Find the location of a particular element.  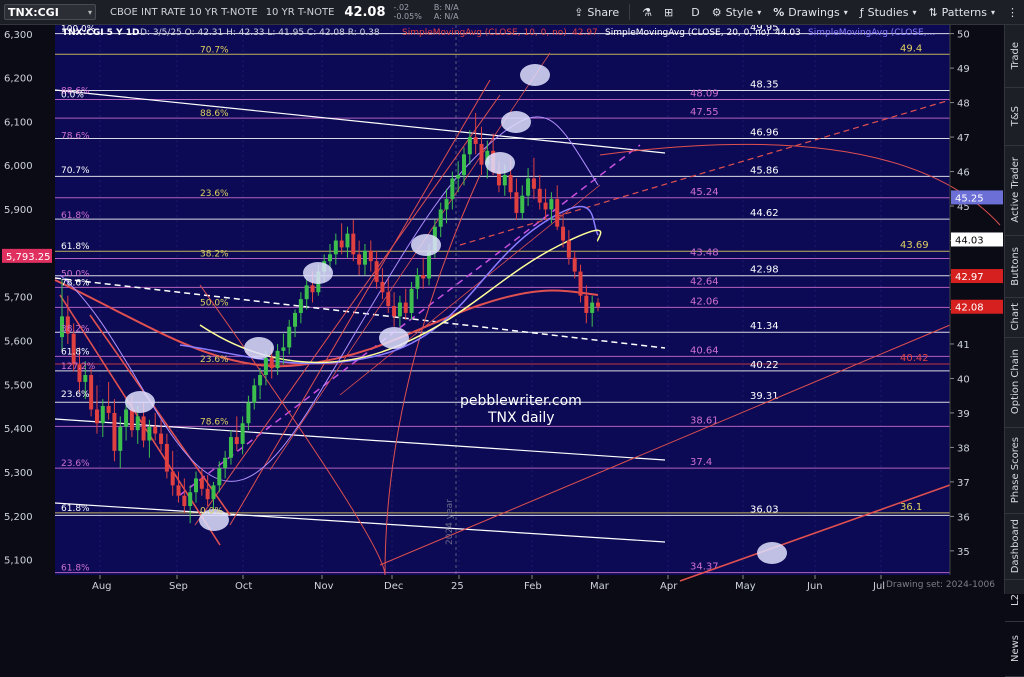

rail-tab-trade: Trade is located at coordinates (1014, 56).